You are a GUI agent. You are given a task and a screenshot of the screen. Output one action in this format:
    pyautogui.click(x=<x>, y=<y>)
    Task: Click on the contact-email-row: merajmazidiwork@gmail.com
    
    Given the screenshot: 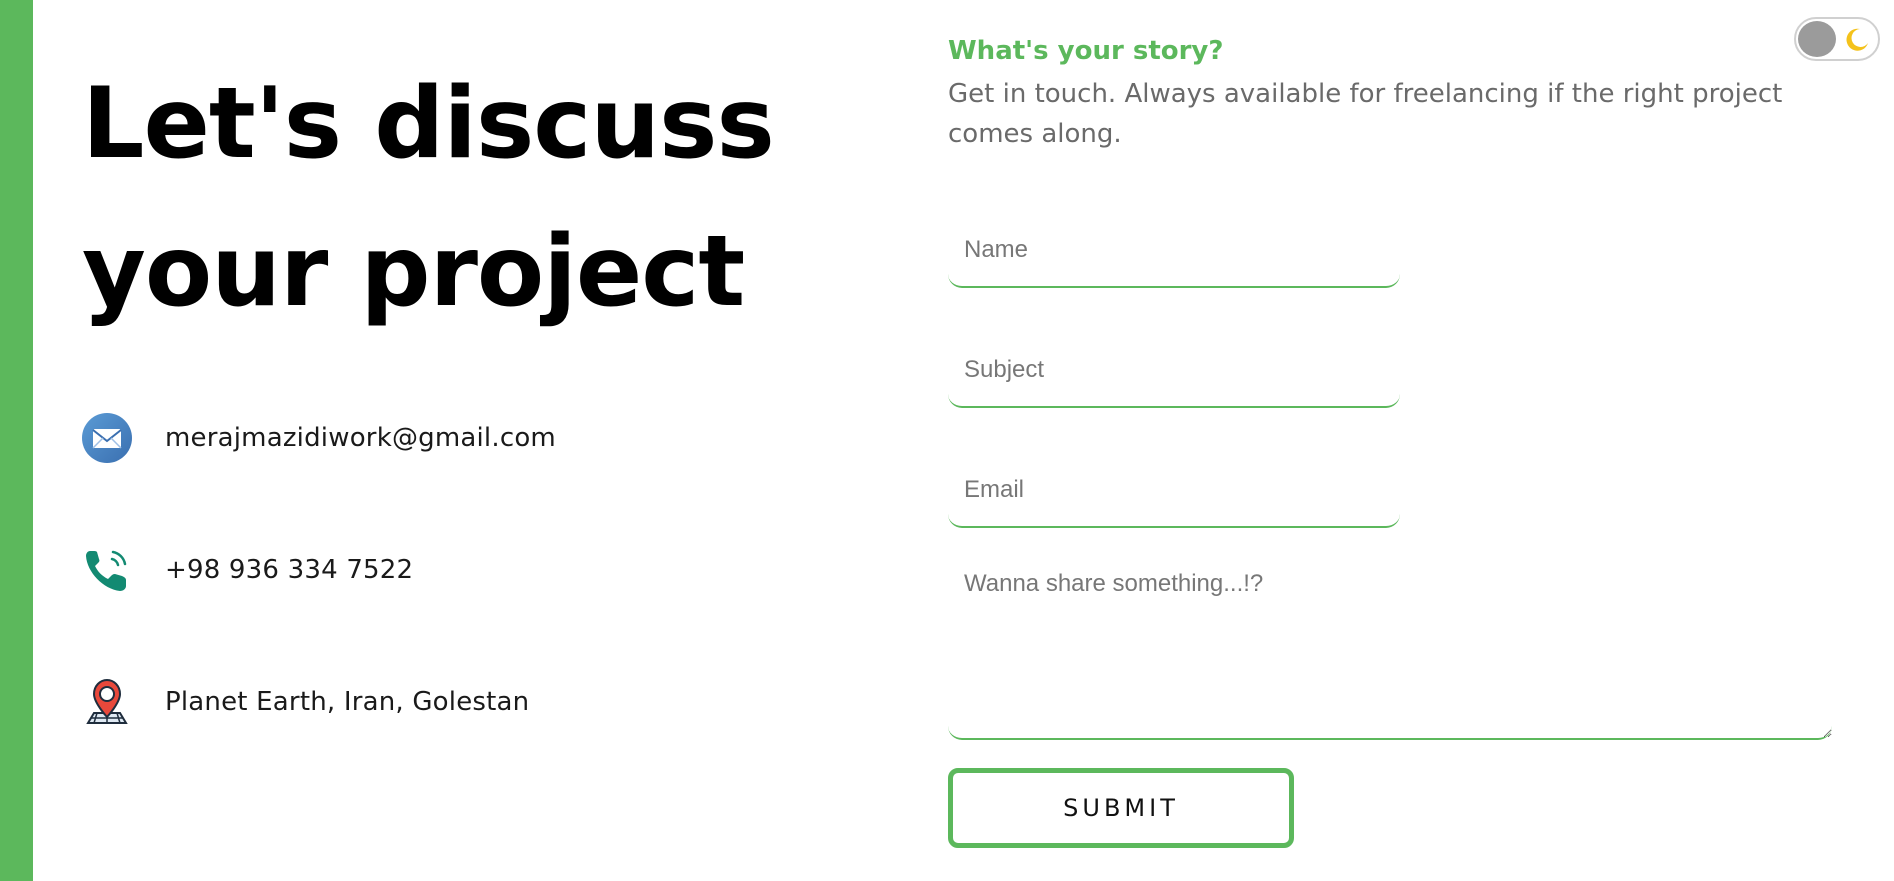 What is the action you would take?
    pyautogui.click(x=319, y=438)
    